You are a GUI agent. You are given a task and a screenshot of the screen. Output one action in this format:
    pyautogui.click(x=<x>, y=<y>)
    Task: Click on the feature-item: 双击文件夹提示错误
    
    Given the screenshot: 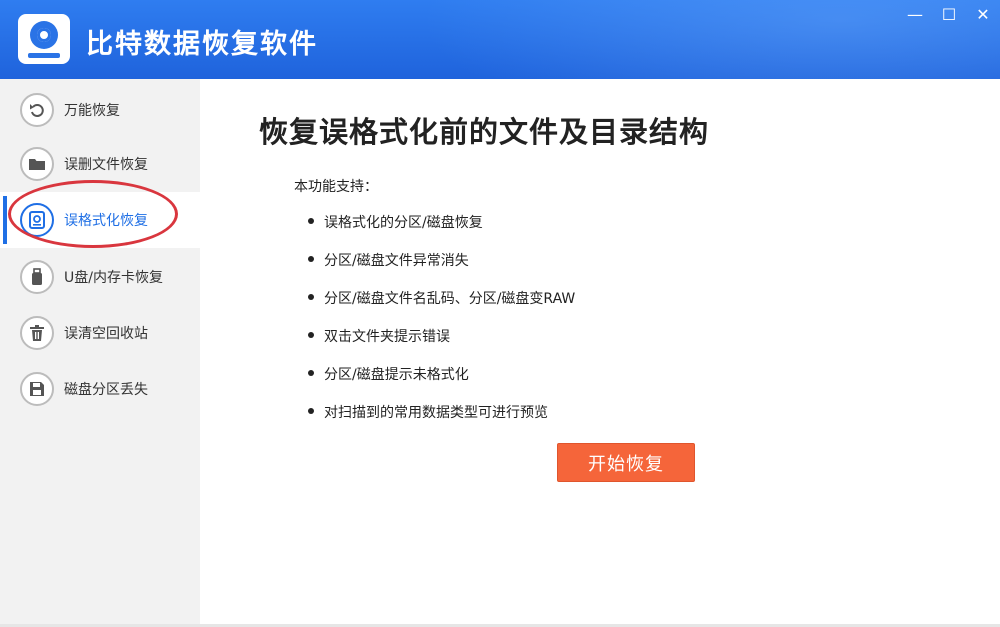 What is the action you would take?
    pyautogui.click(x=379, y=336)
    